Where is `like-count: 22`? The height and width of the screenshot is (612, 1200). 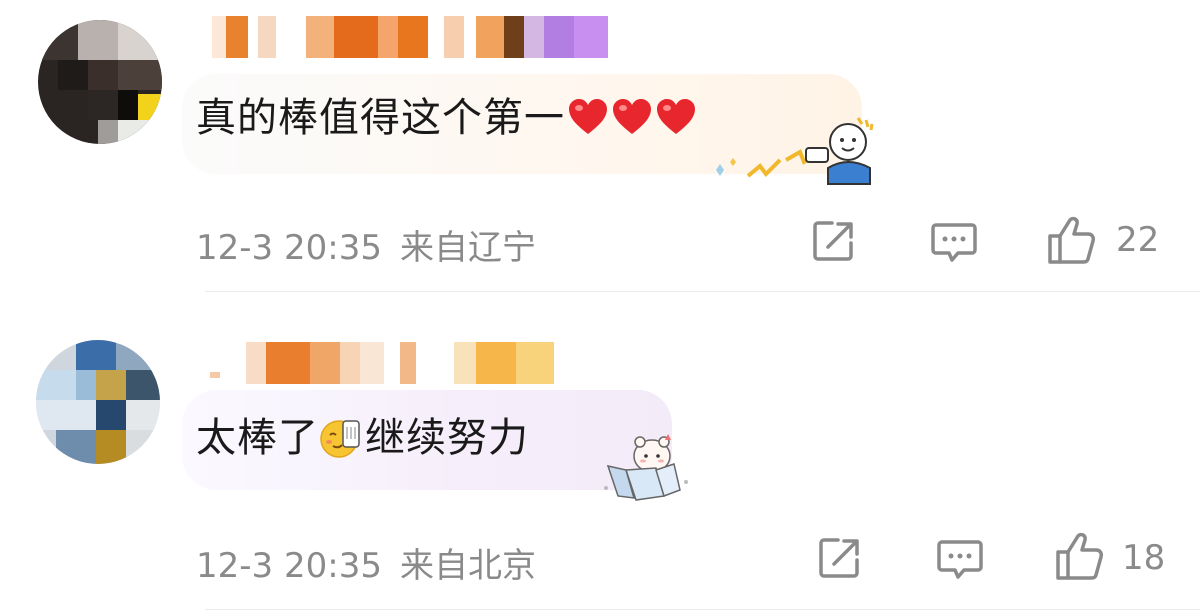
like-count: 22 is located at coordinates (1138, 240).